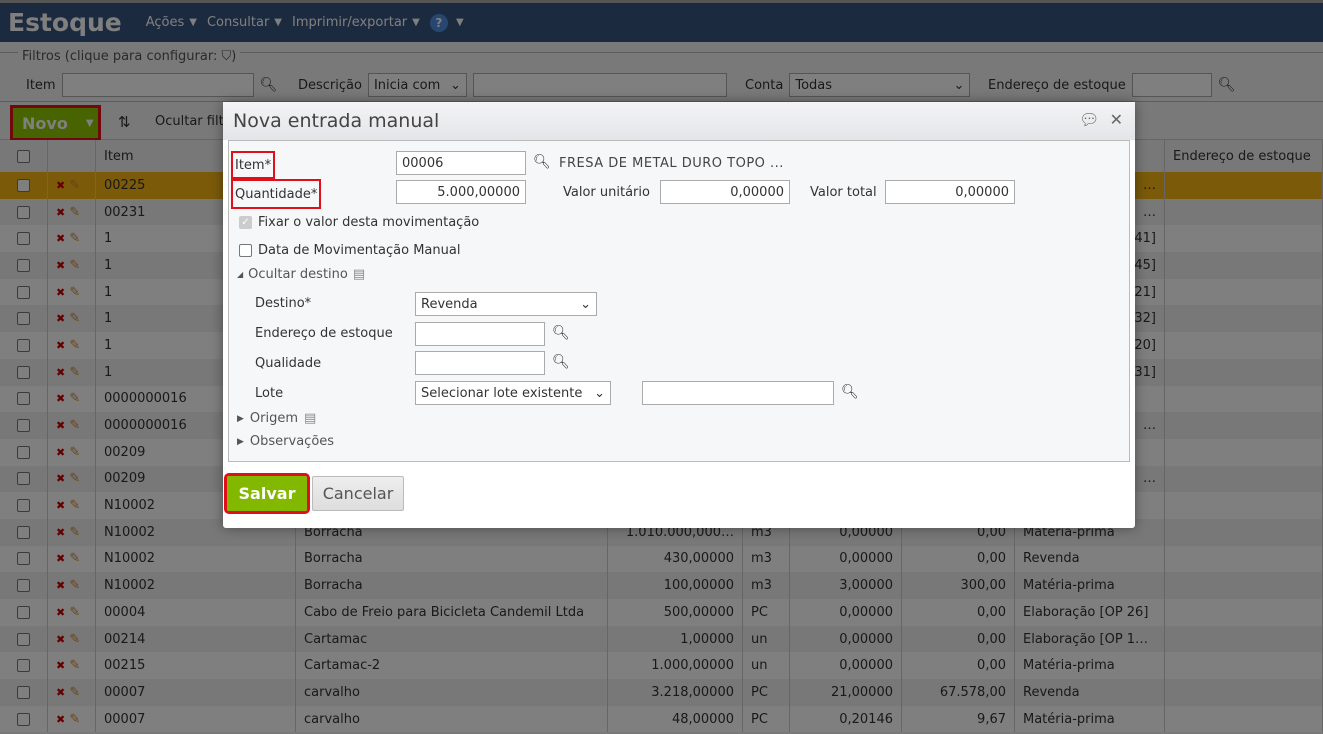 Image resolution: width=1323 pixels, height=734 pixels. Describe the element at coordinates (738, 393) in the screenshot. I see `lote-input` at that location.